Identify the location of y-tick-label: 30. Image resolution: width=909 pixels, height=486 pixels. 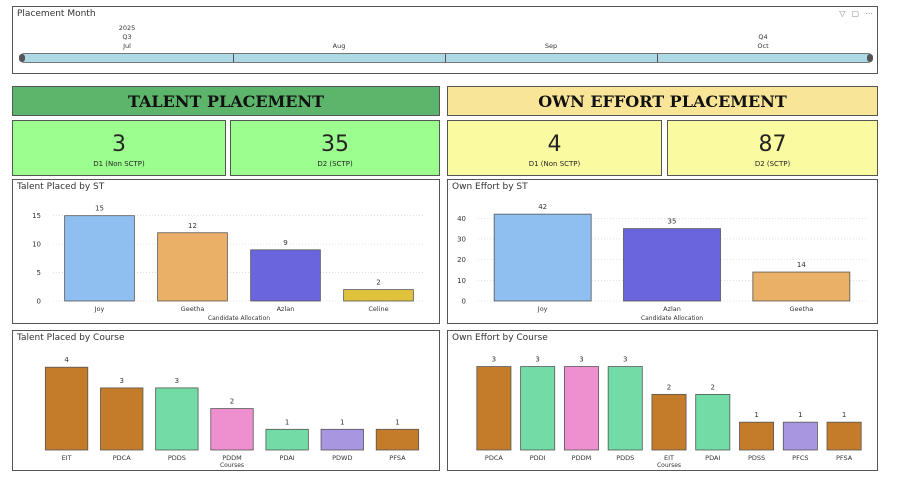
(461, 239).